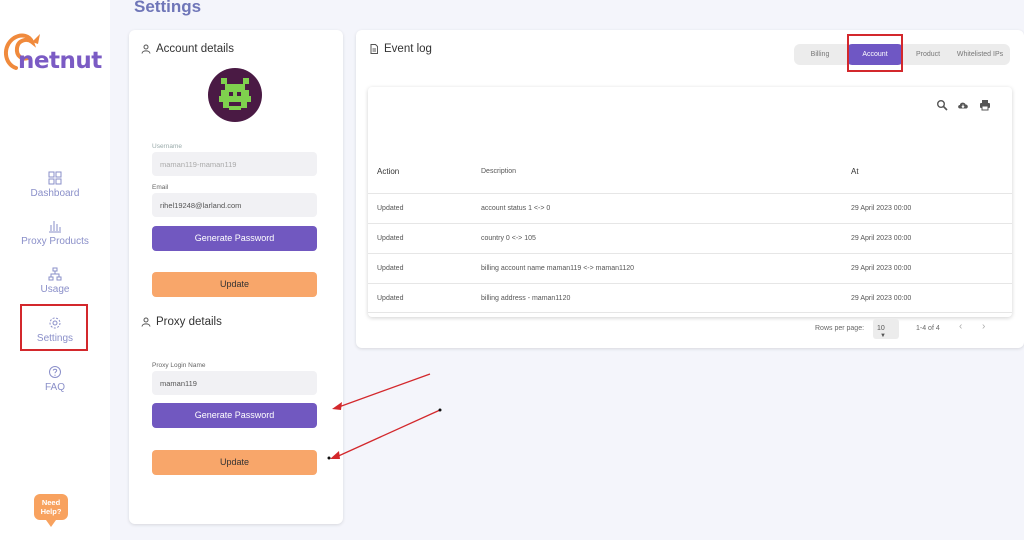 This screenshot has height=540, width=1024. What do you see at coordinates (55, 227) in the screenshot?
I see `bar-chart-icon` at bounding box center [55, 227].